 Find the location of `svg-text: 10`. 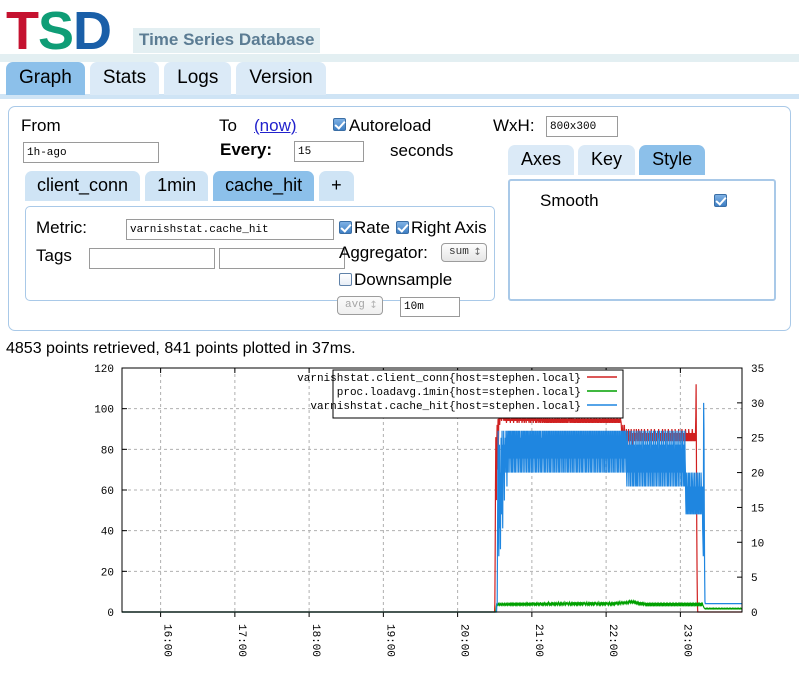

svg-text: 10 is located at coordinates (757, 544).